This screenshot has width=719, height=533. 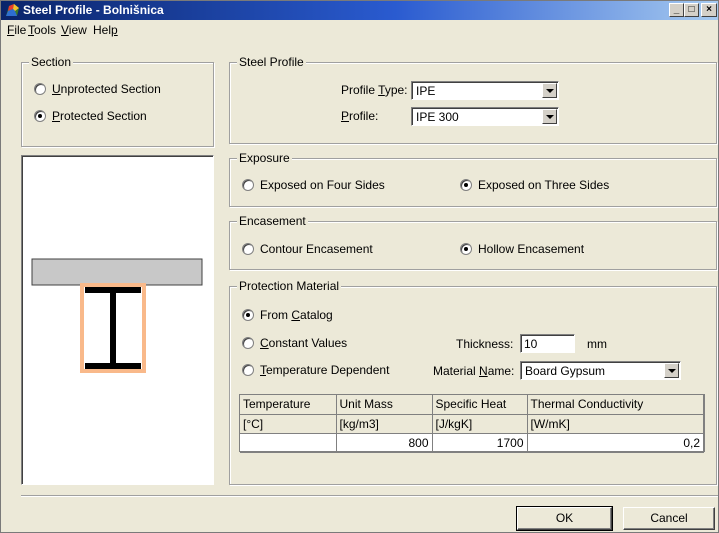 I want to click on menu-bar: File Tools View Help, so click(x=359, y=30).